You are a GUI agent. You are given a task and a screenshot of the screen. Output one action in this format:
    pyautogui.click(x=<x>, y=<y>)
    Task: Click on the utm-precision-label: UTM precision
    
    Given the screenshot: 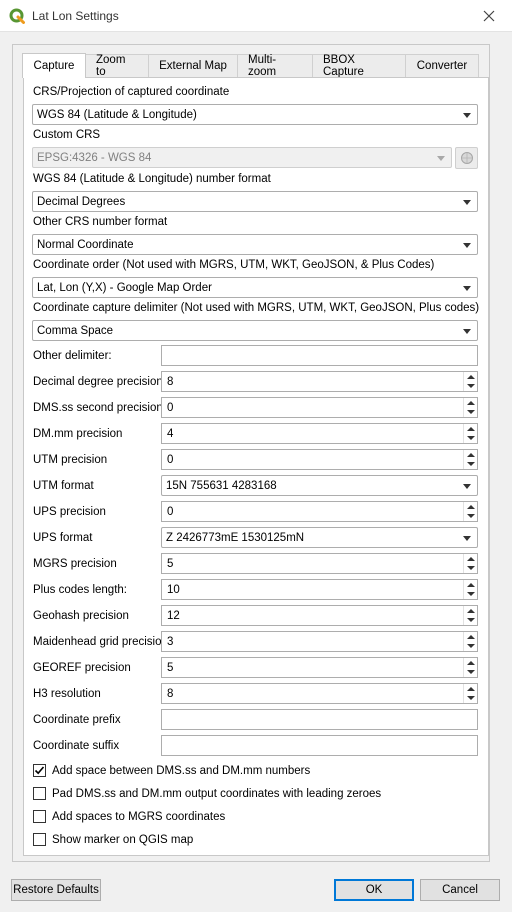 What is the action you would take?
    pyautogui.click(x=70, y=460)
    